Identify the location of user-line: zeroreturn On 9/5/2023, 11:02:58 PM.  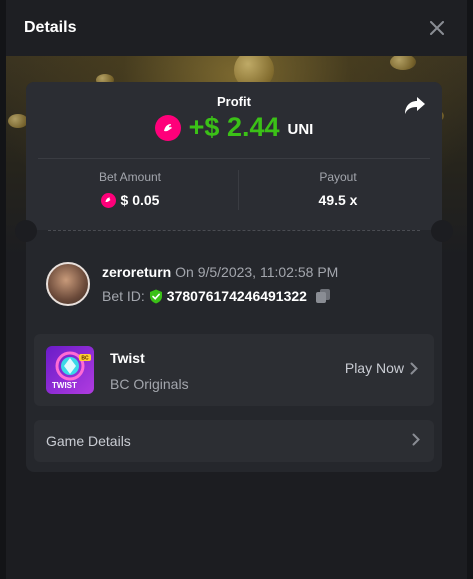
(220, 272).